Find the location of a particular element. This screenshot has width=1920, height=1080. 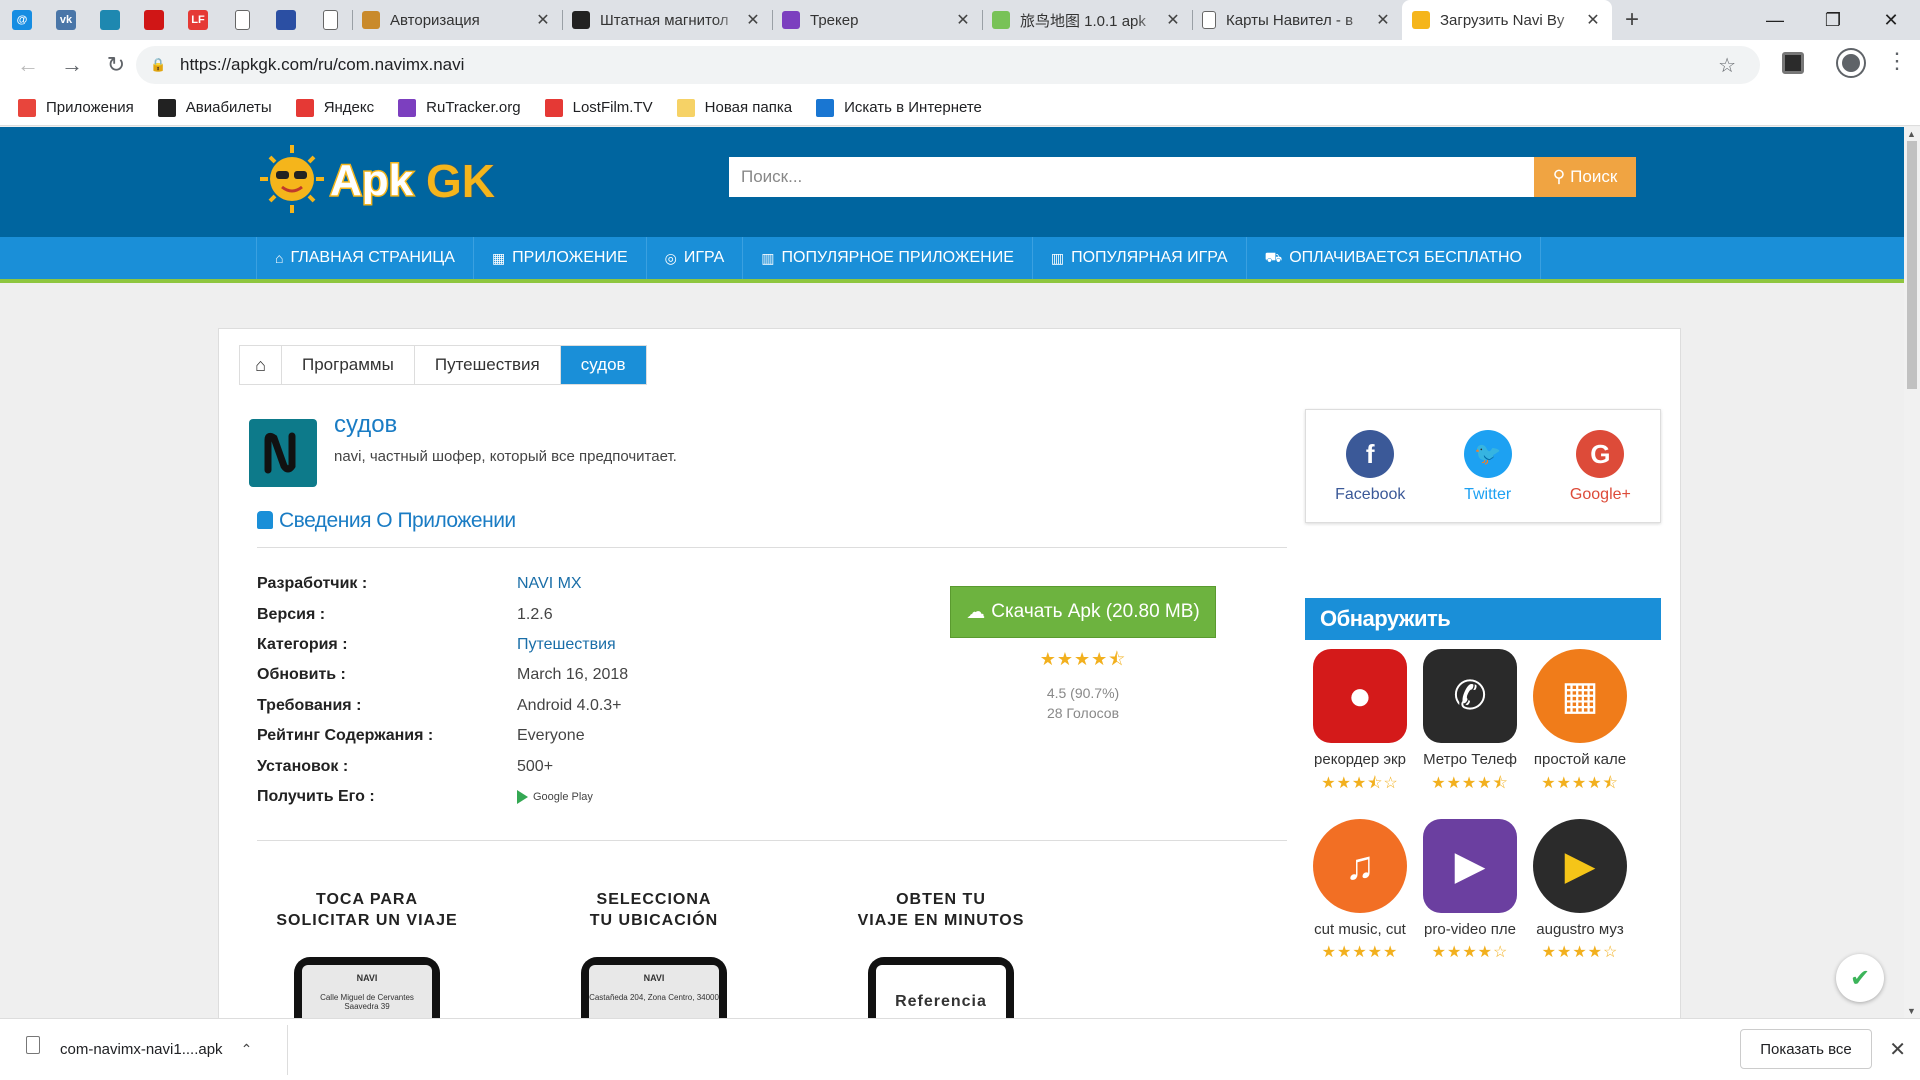

lostfilm-icon: LF is located at coordinates (198, 20).